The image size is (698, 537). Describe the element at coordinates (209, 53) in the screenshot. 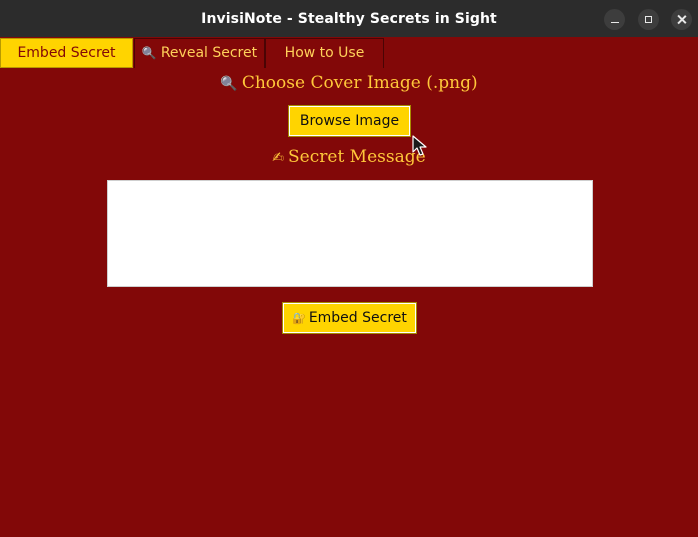

I see `tab-label: Reveal Secret` at that location.